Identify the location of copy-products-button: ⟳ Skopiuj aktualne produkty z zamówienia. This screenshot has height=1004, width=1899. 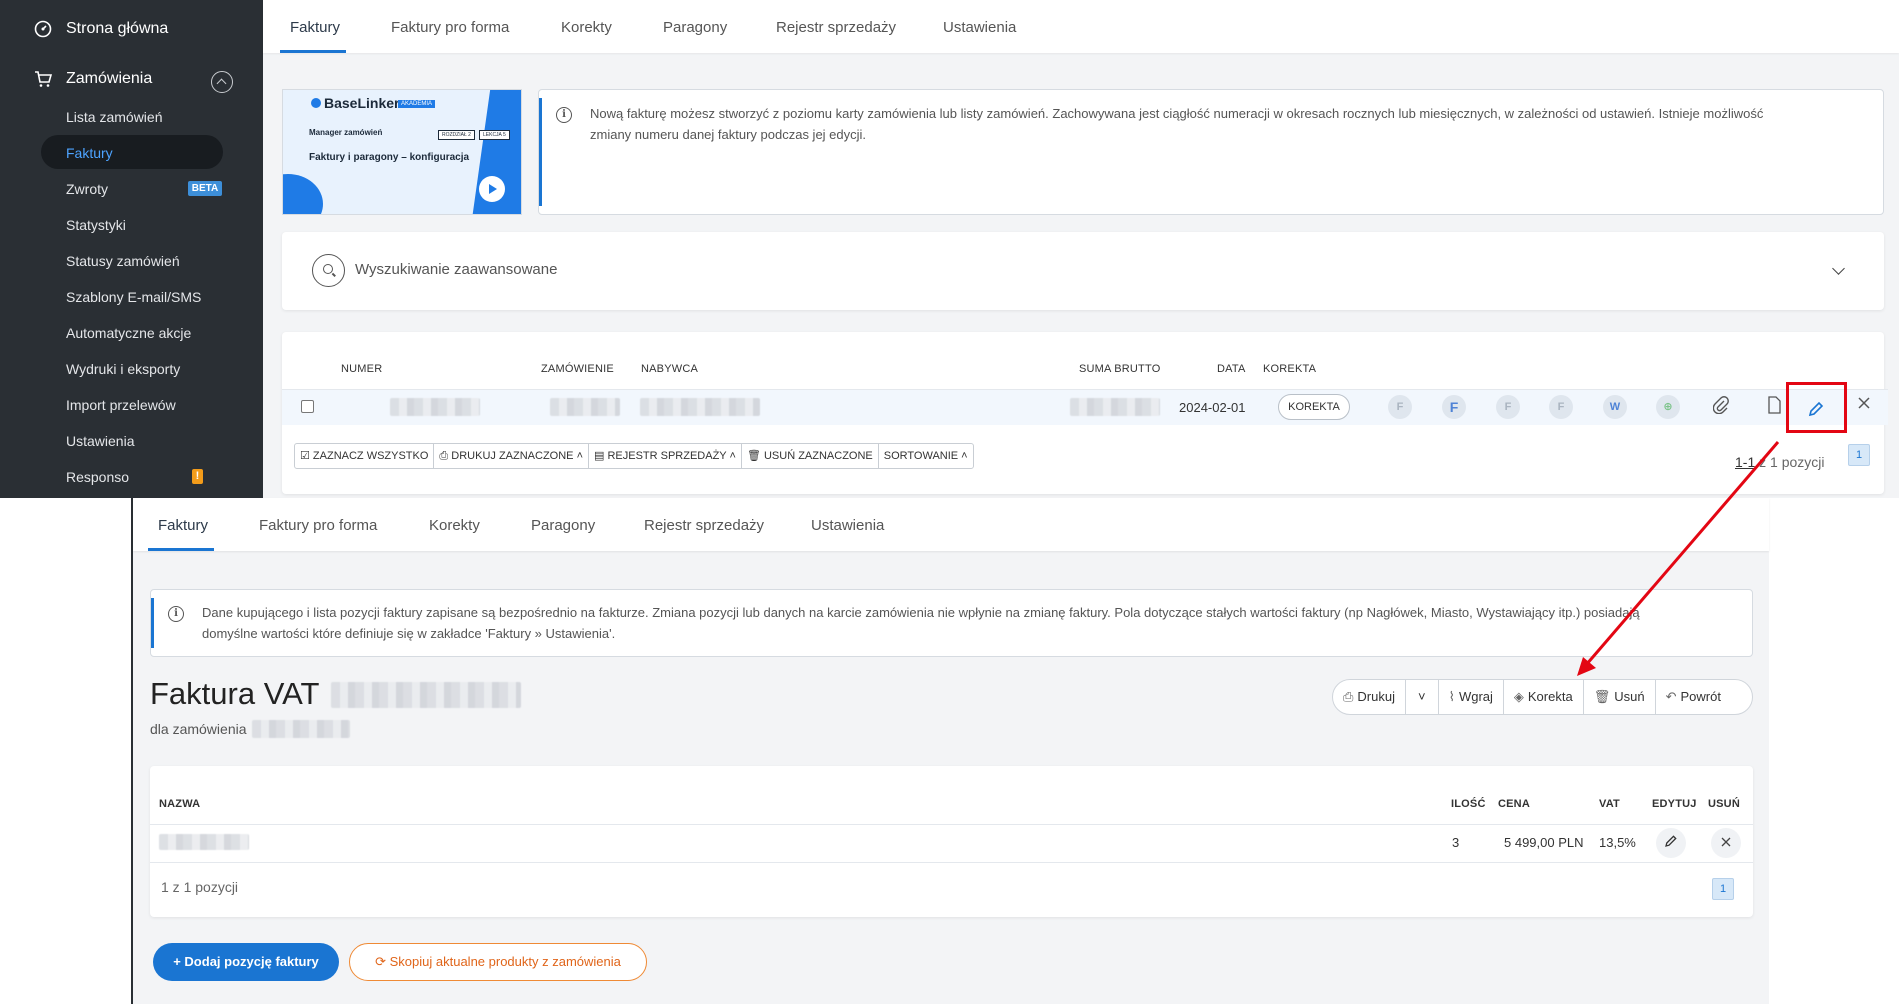
(498, 962).